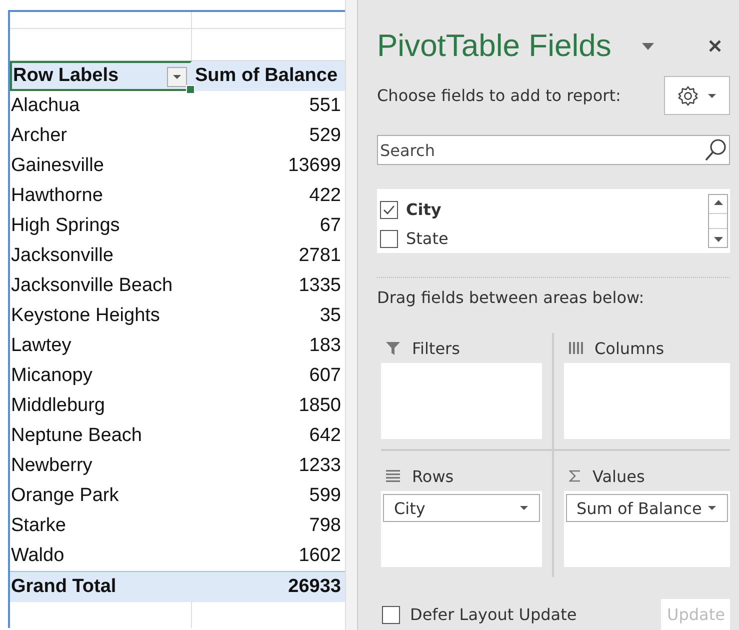 This screenshot has height=630, width=739. What do you see at coordinates (58, 406) in the screenshot?
I see `row-label: Middleburg` at bounding box center [58, 406].